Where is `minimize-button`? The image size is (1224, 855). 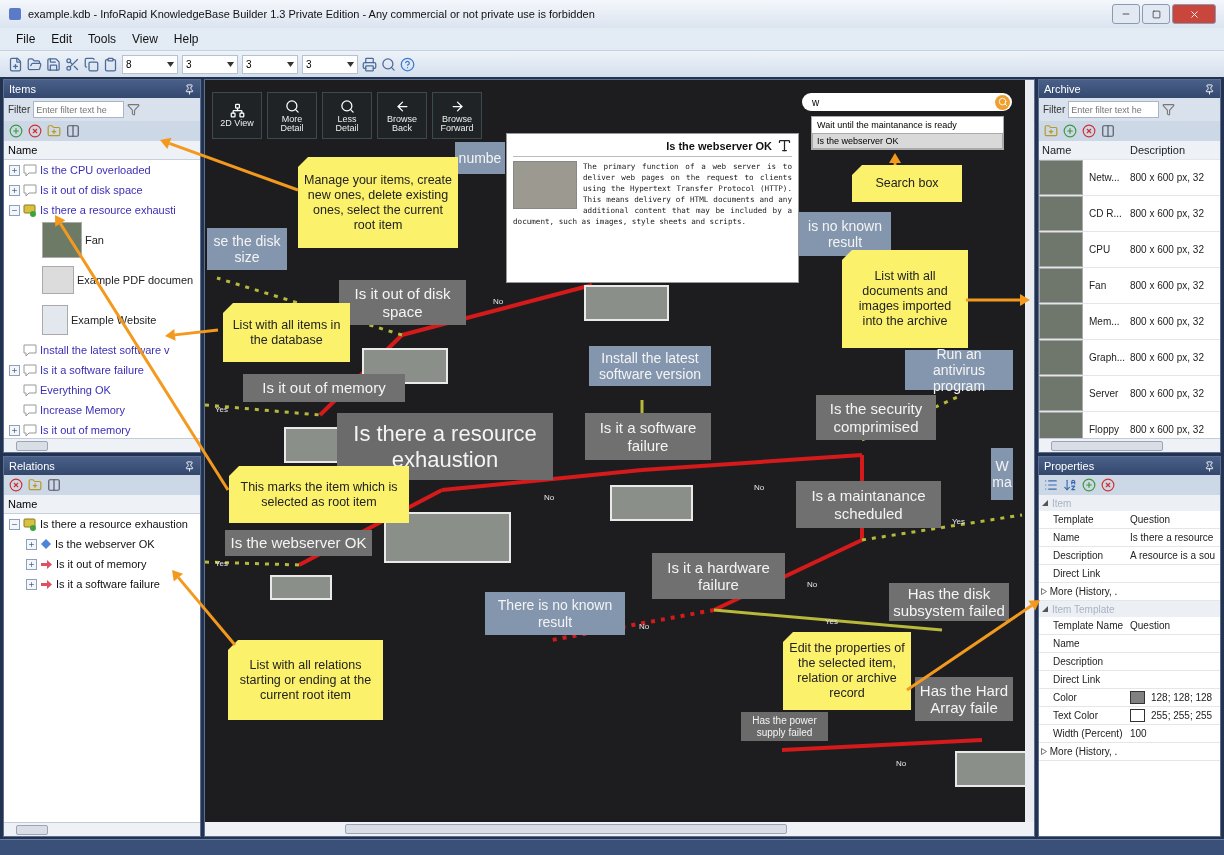
minimize-button is located at coordinates (1126, 14).